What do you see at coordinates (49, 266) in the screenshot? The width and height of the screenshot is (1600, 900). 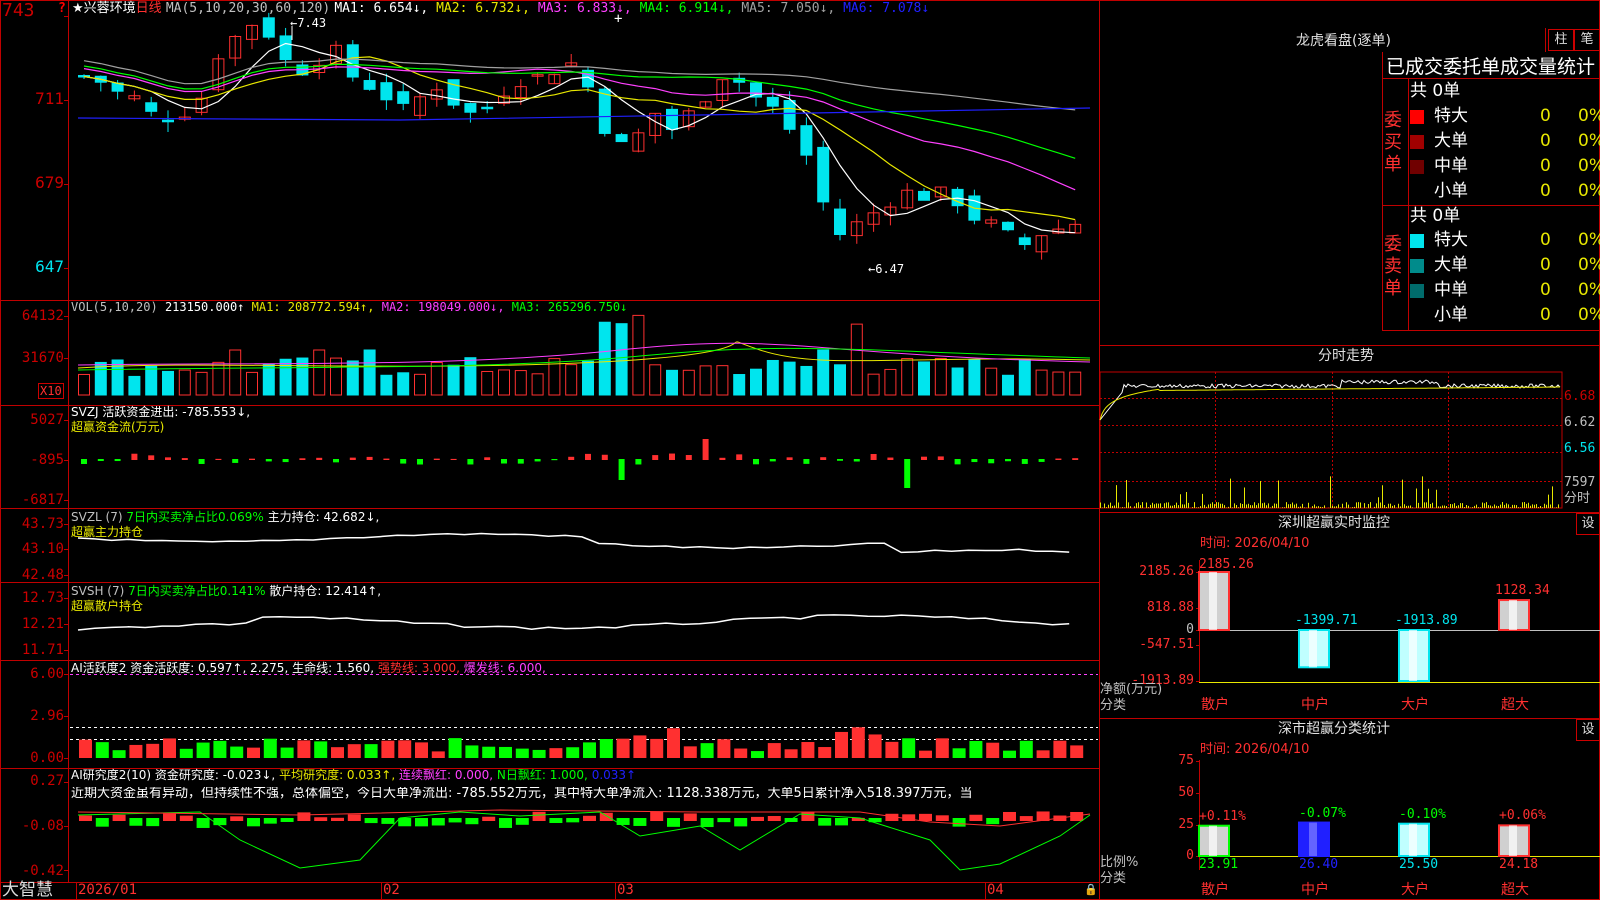 I see `price-axis-647: 647` at bounding box center [49, 266].